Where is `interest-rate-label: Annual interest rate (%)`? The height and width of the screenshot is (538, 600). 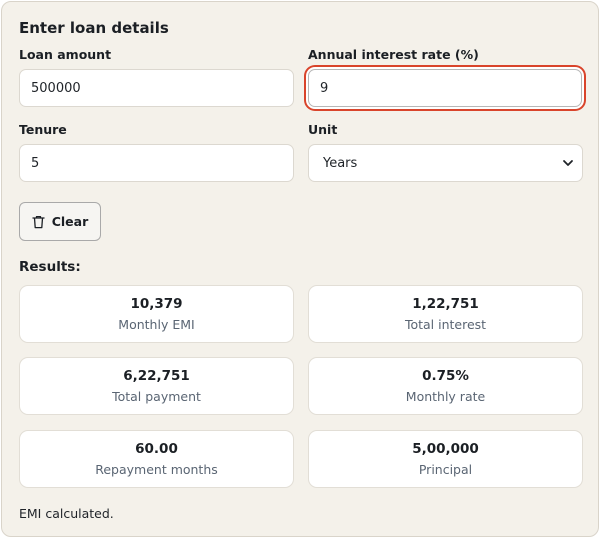
interest-rate-label: Annual interest rate (%) is located at coordinates (393, 54).